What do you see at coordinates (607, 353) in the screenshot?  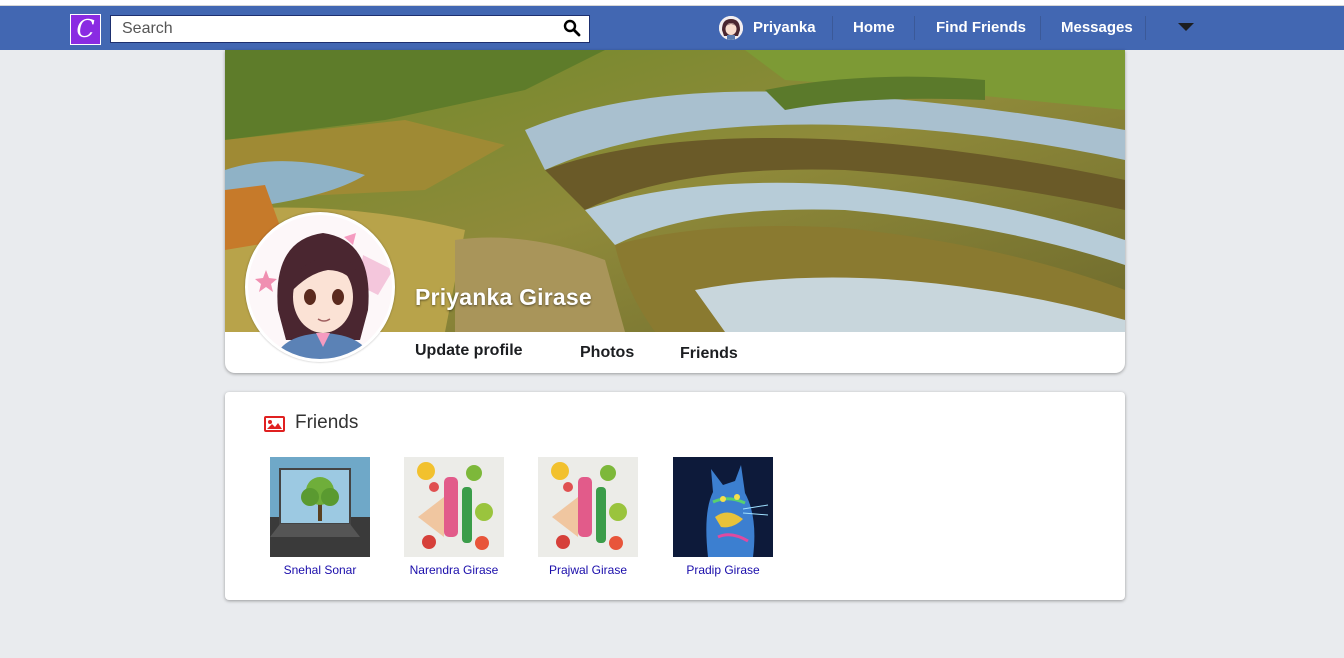 I see `tab-photos: Photos` at bounding box center [607, 353].